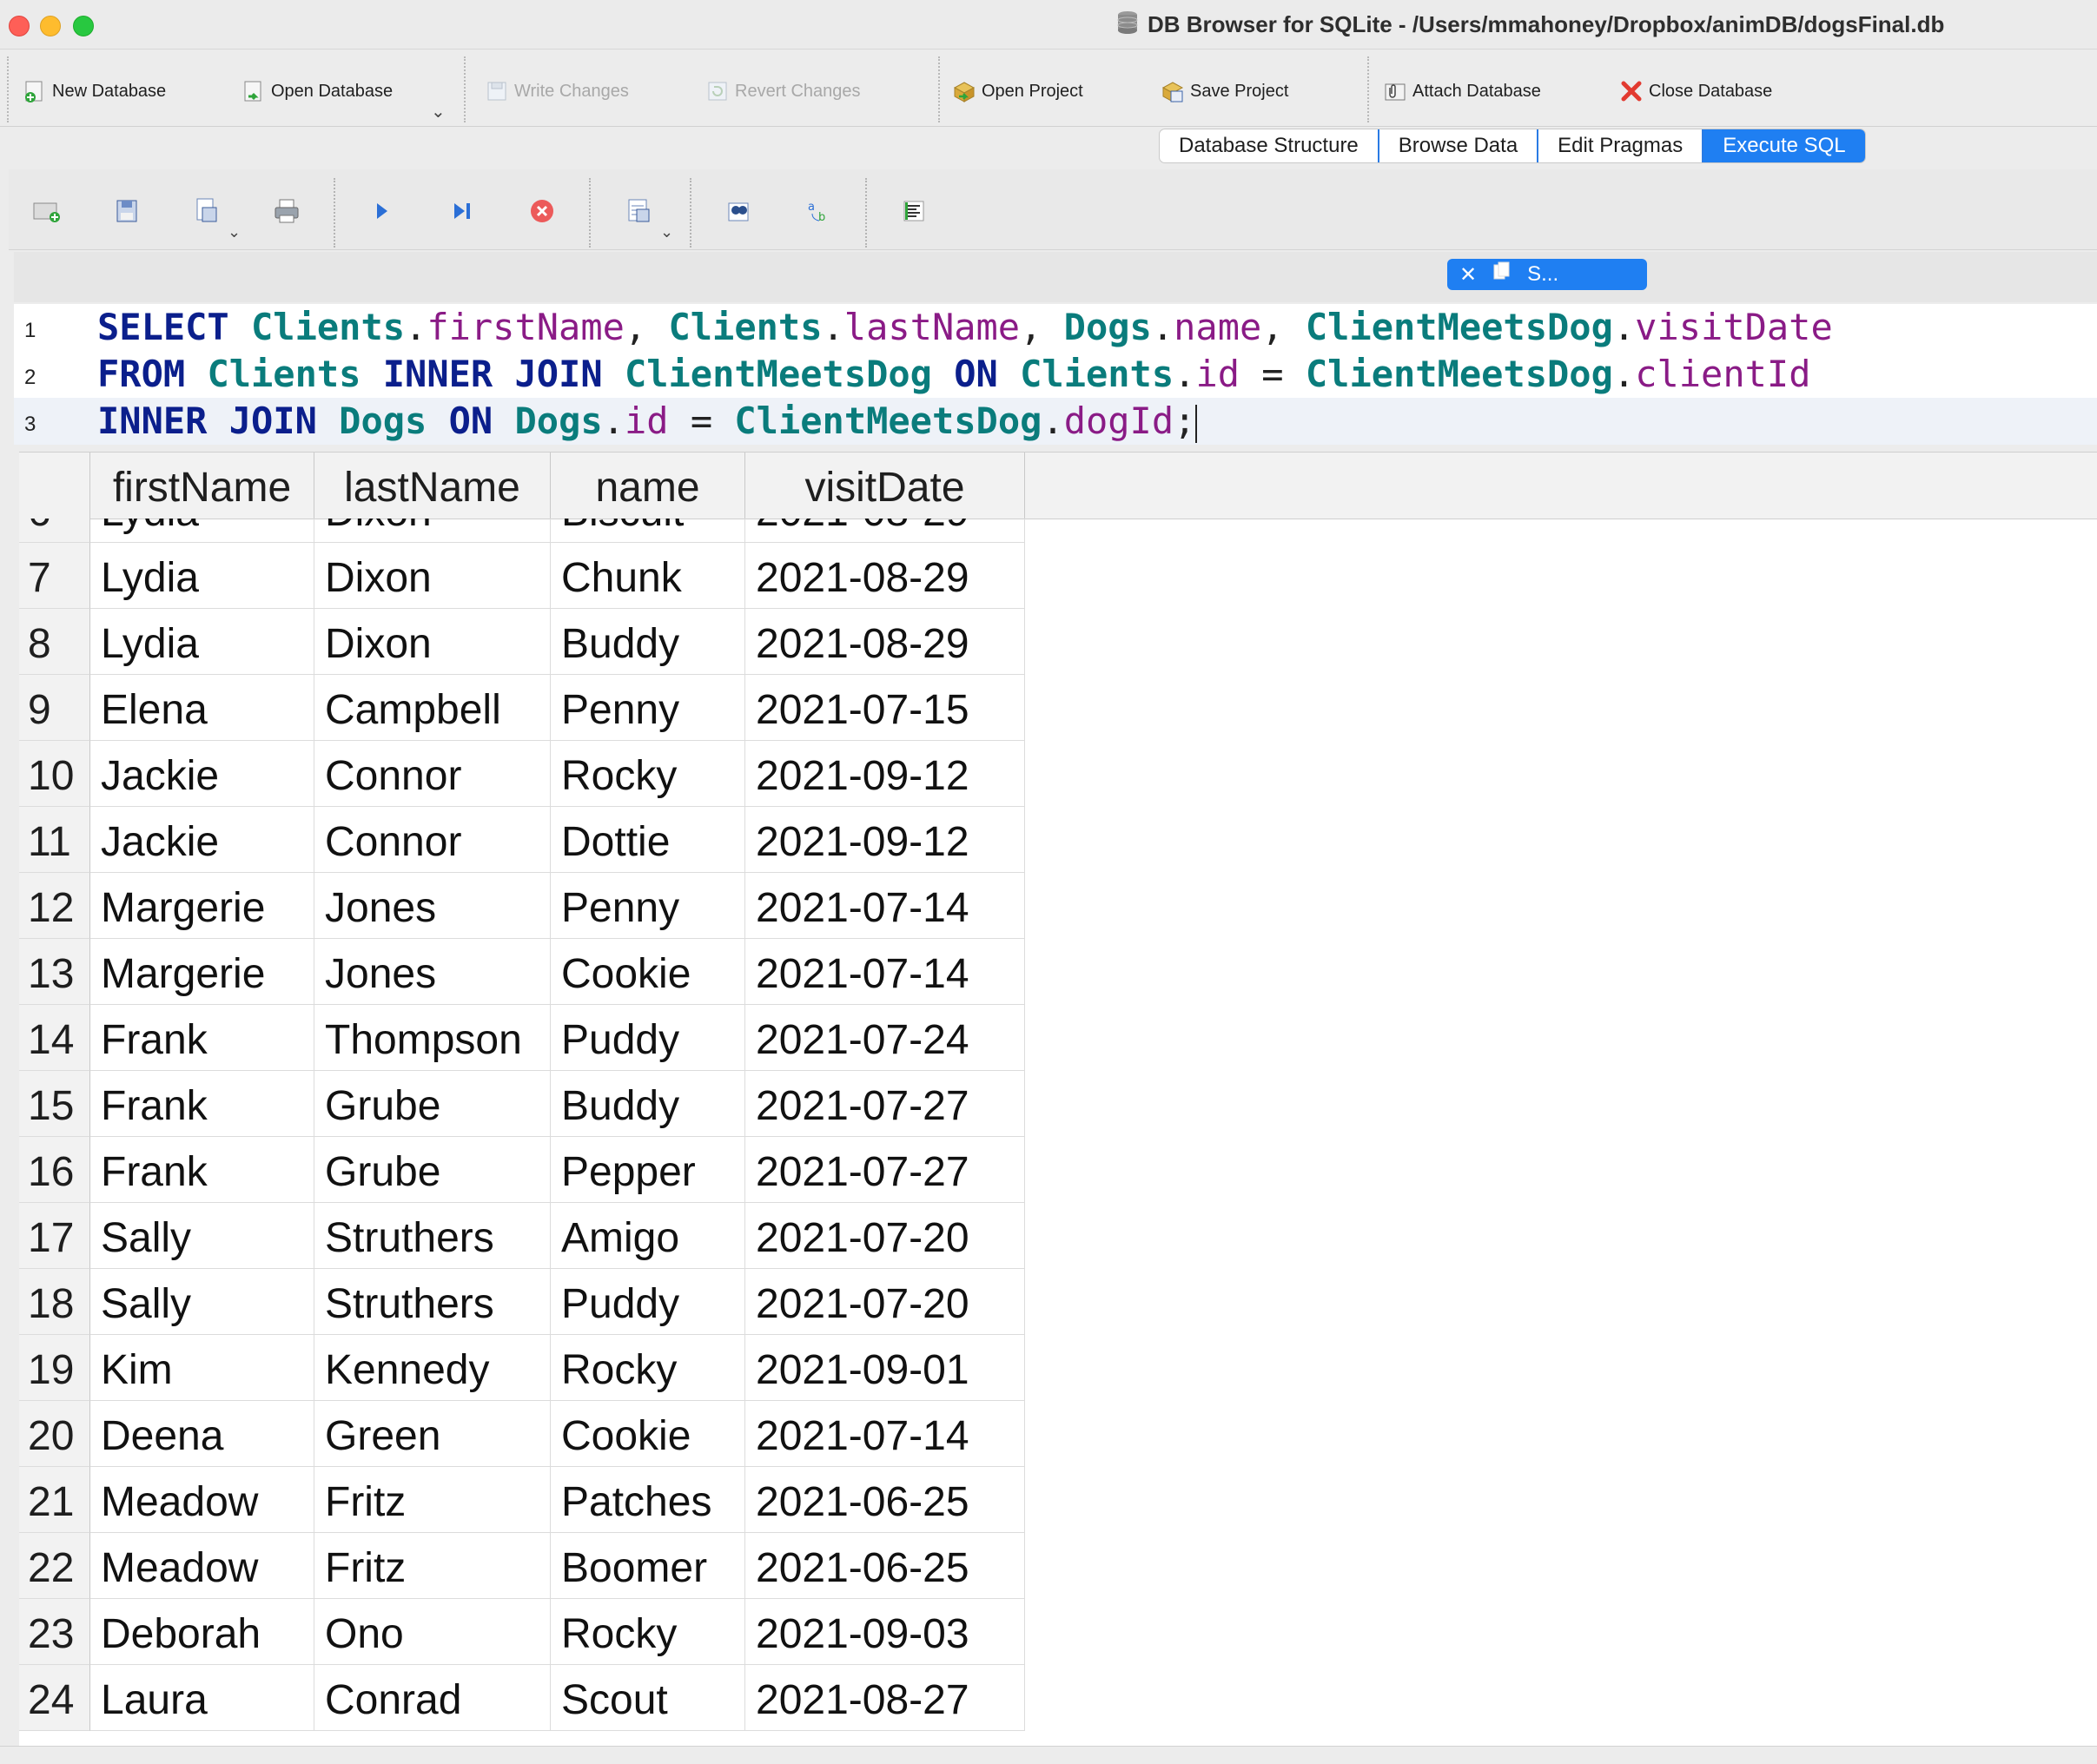 Image resolution: width=2097 pixels, height=1764 pixels. What do you see at coordinates (202, 1698) in the screenshot?
I see `table-cell-firstname: Laura` at bounding box center [202, 1698].